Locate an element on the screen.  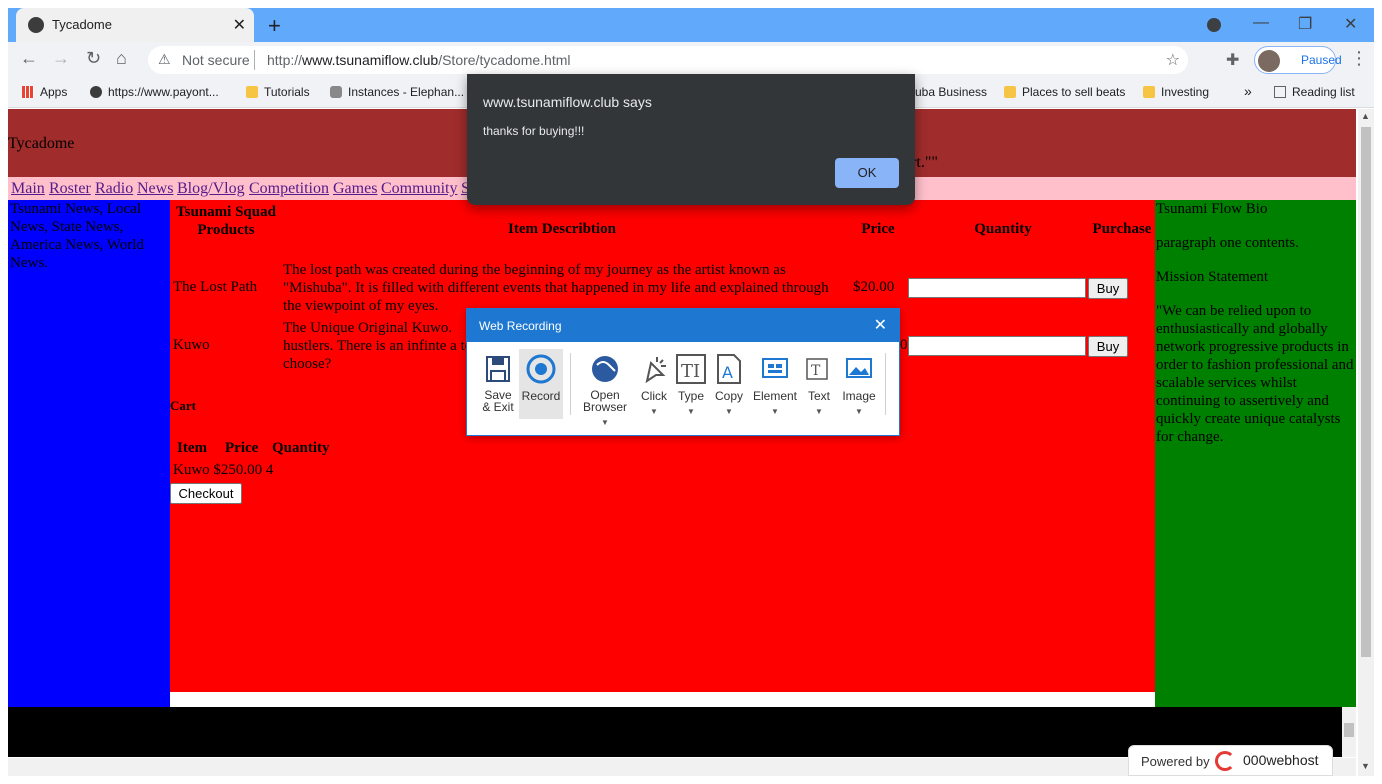
page-scrollbar: ▲ ▼ is located at coordinates (1366, 442).